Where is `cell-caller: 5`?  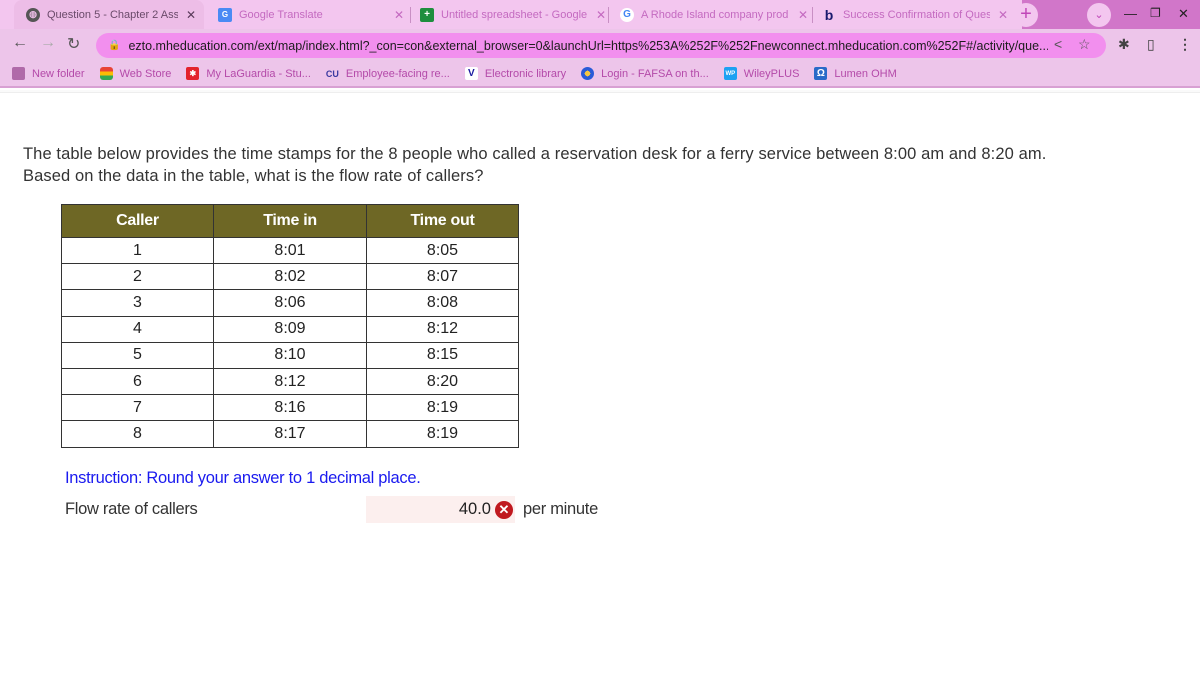 cell-caller: 5 is located at coordinates (137, 355).